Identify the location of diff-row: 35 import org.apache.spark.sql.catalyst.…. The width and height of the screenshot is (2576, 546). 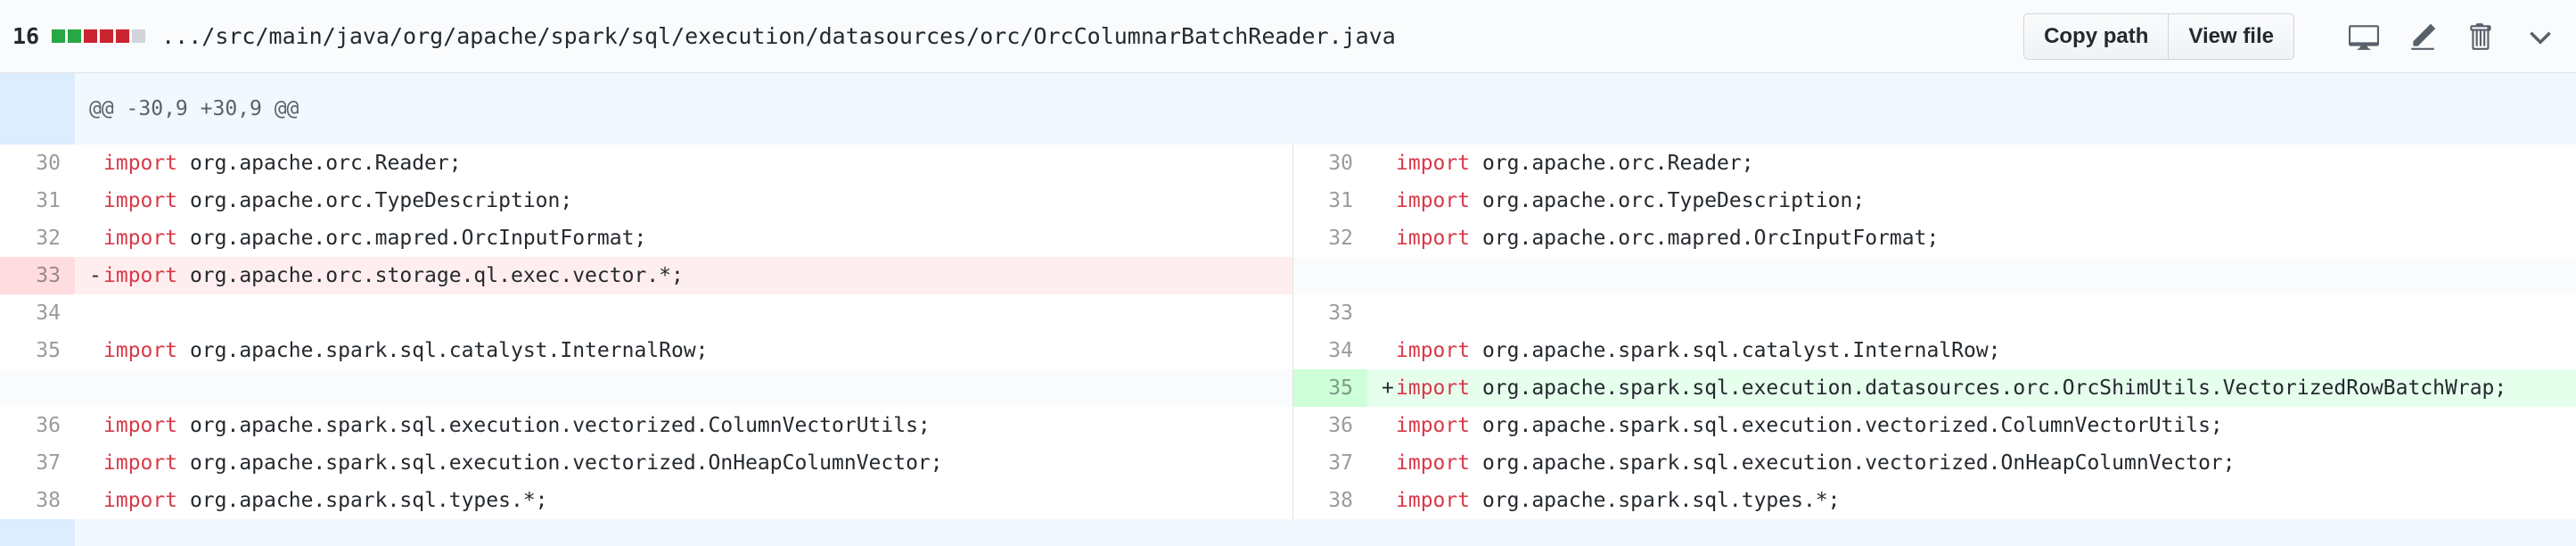
(1288, 350).